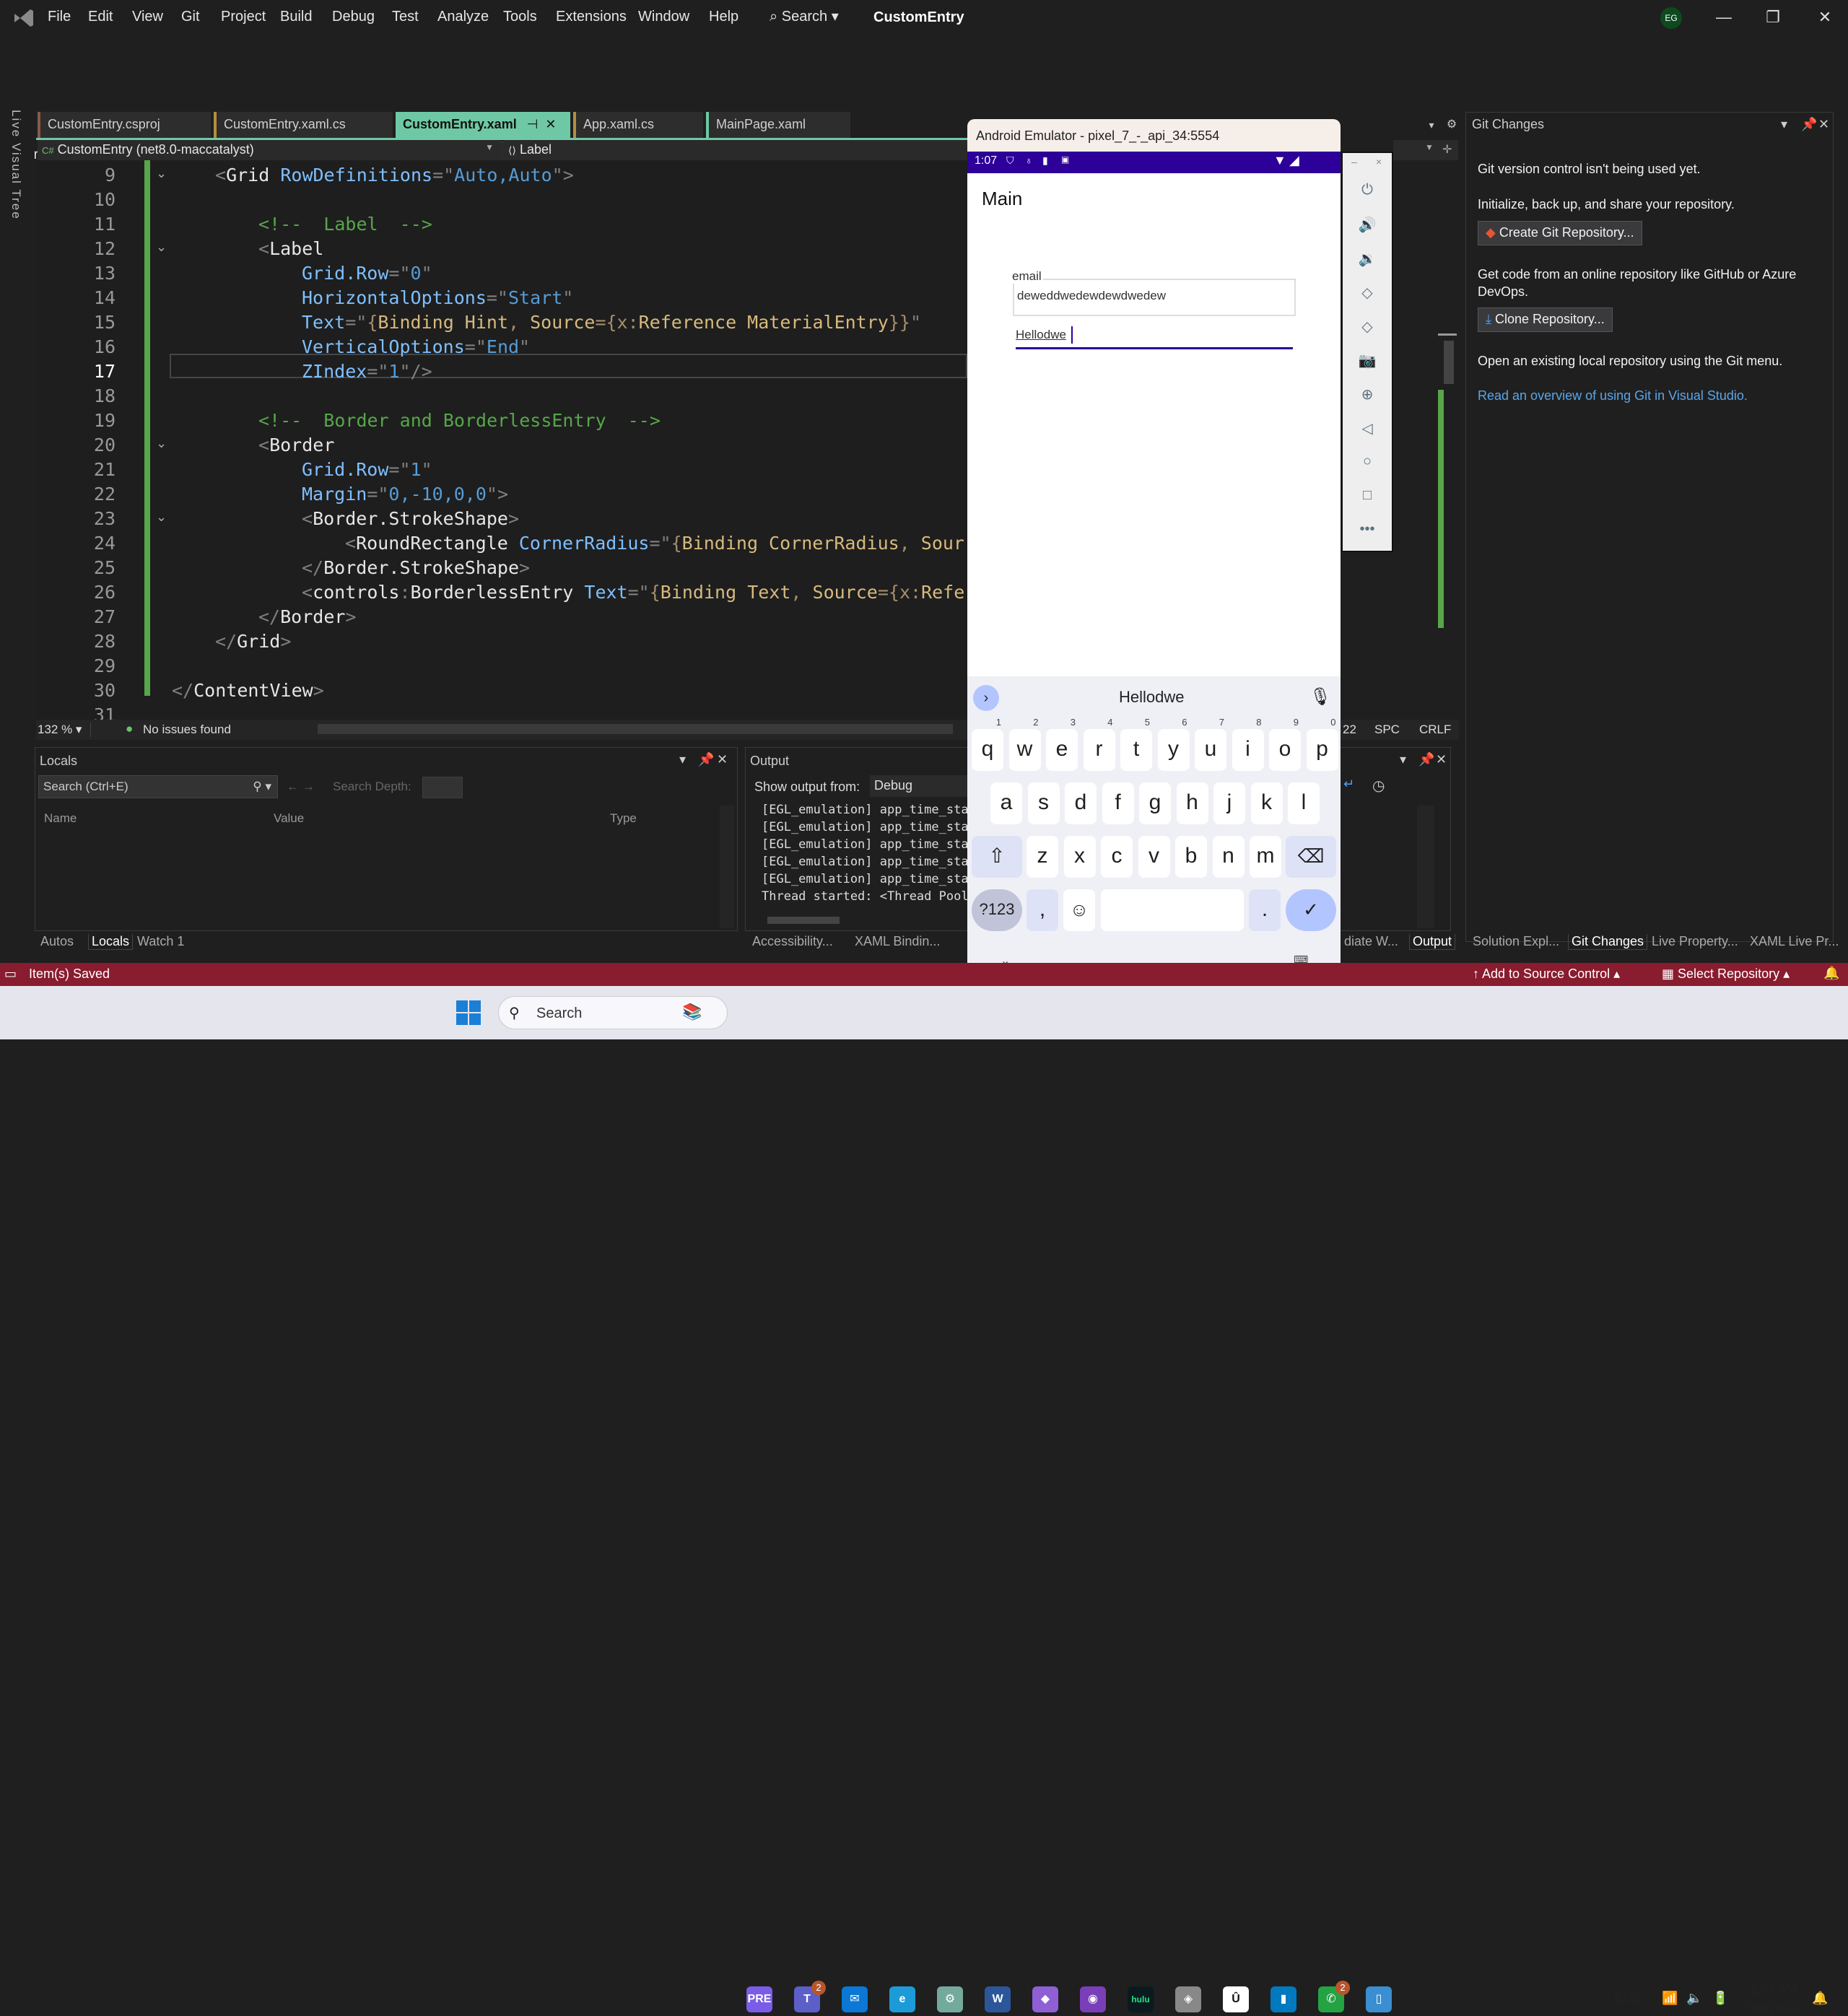 This screenshot has height=2016, width=1848. Describe the element at coordinates (483, 125) in the screenshot. I see `doc-tab-2: CustomEntry.xaml ⊣ ✕` at that location.